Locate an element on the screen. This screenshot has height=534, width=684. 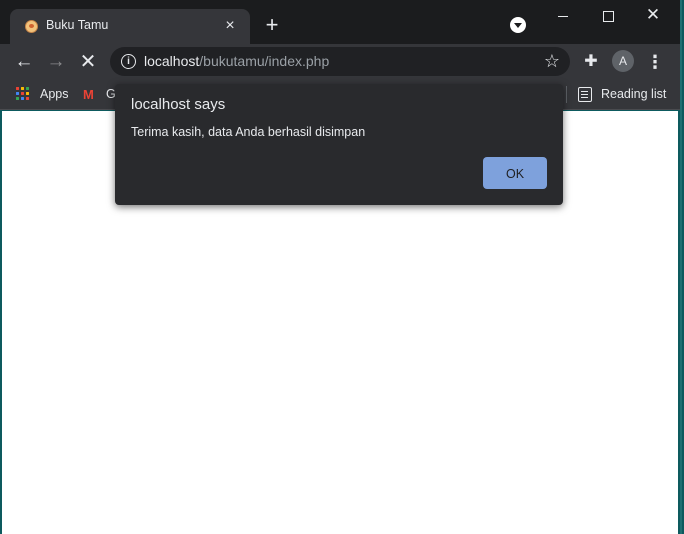
tab-title: Buku Tamu is located at coordinates (77, 25).